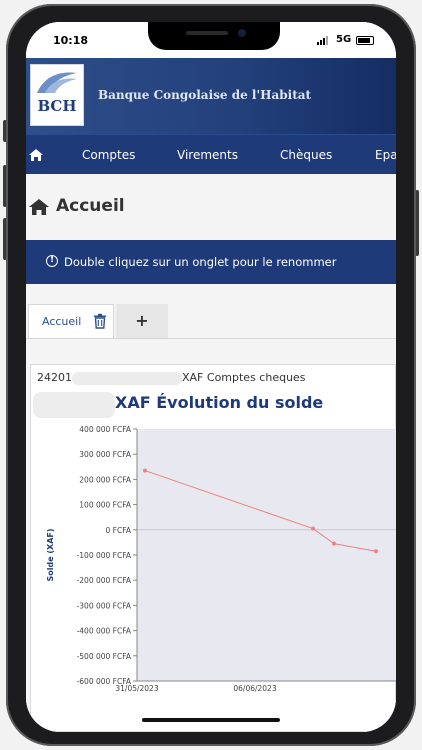 Image resolution: width=422 pixels, height=750 pixels. I want to click on signal-icon, so click(322, 40).